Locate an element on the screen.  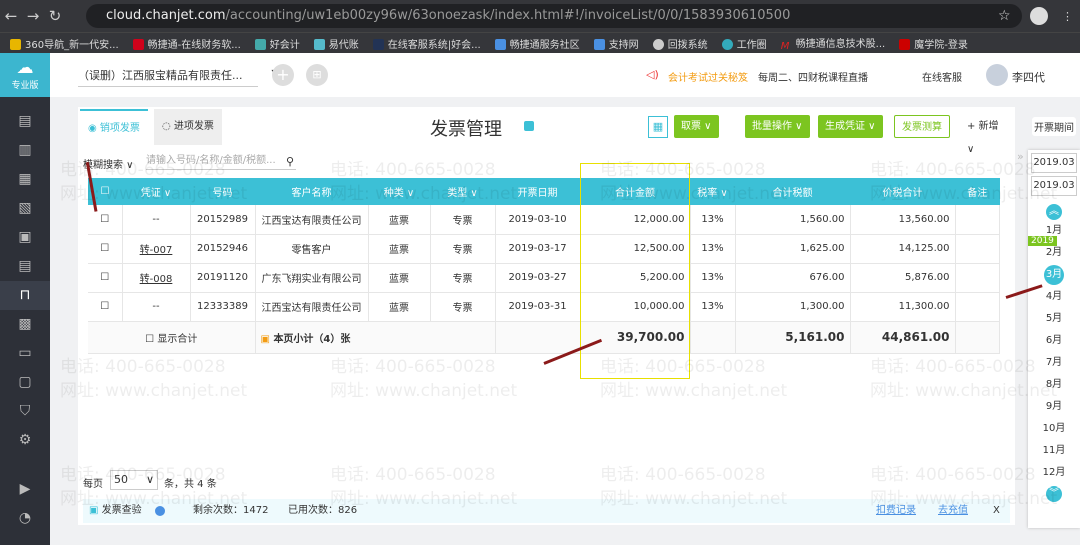
sidebar-item-accounts: ▧ is located at coordinates (25, 208).